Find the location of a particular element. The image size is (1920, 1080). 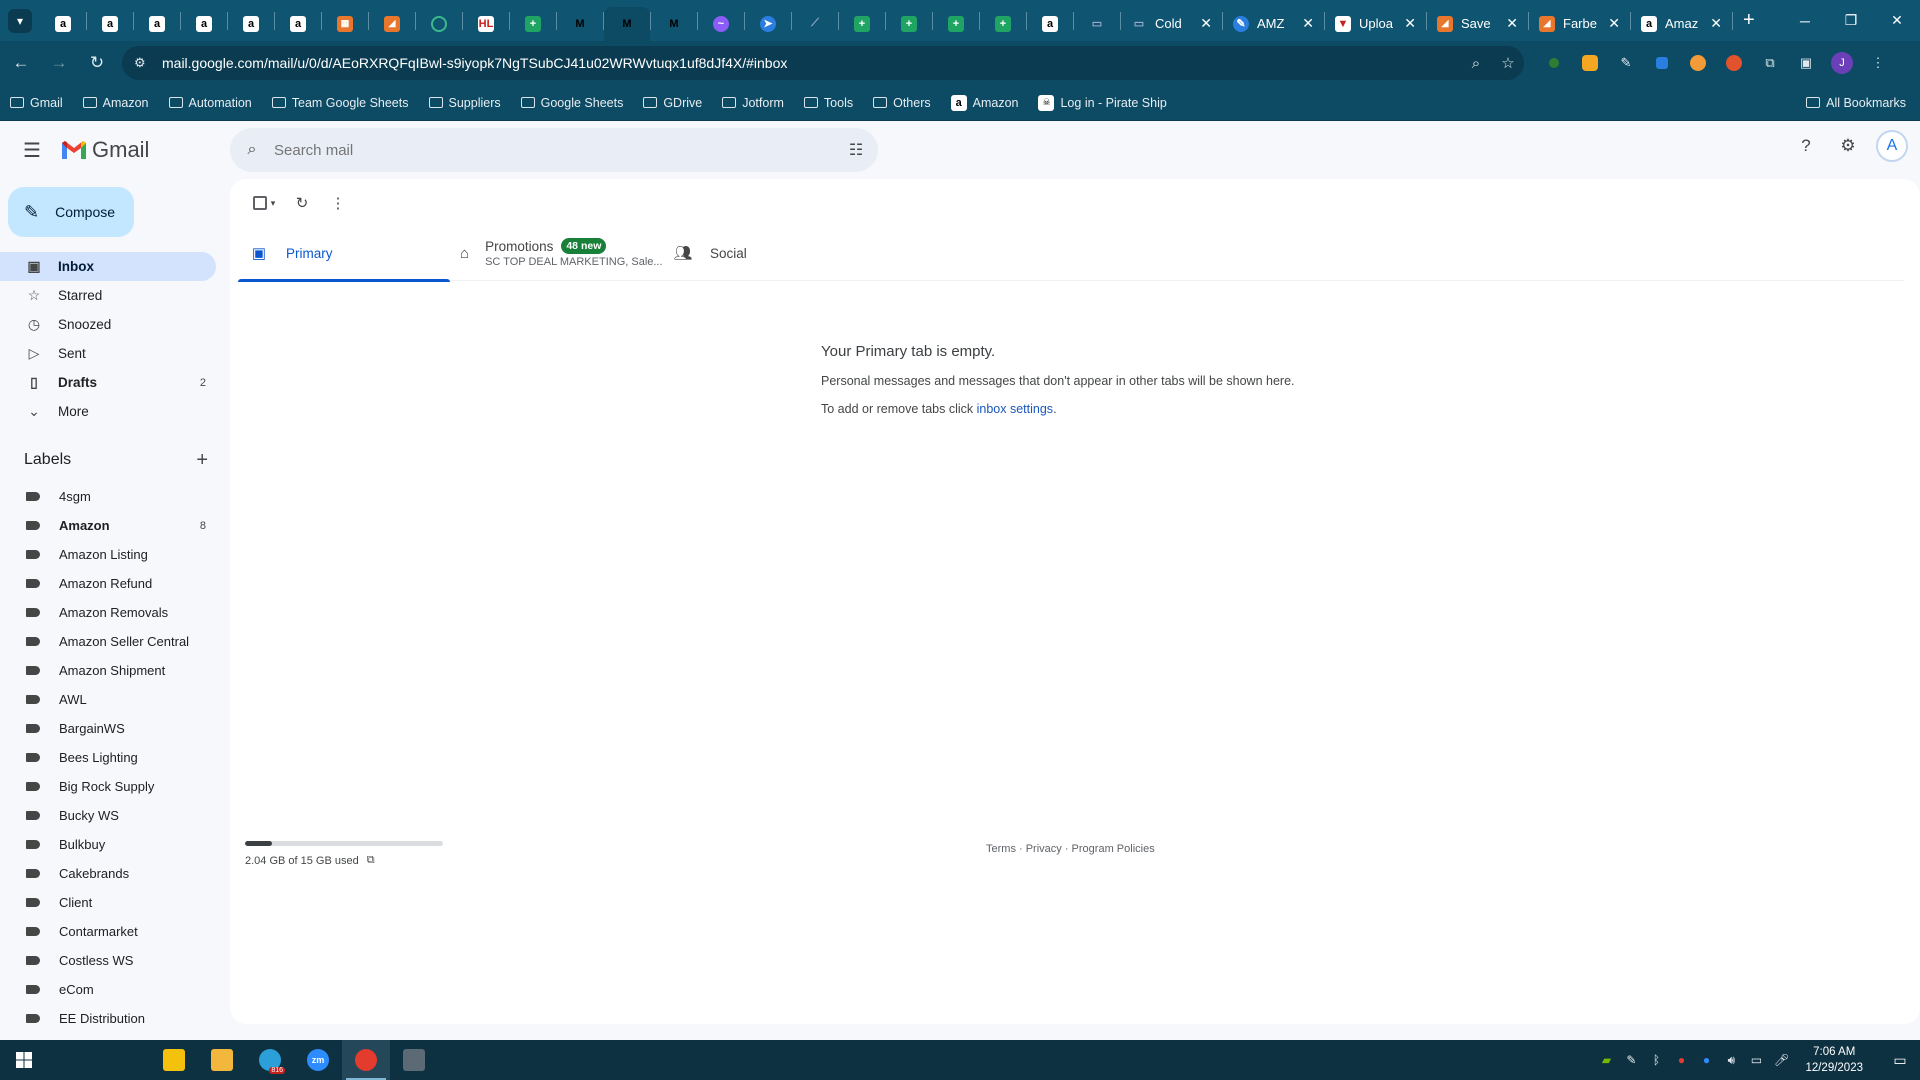

refresh-icon: ↻ is located at coordinates (302, 203).